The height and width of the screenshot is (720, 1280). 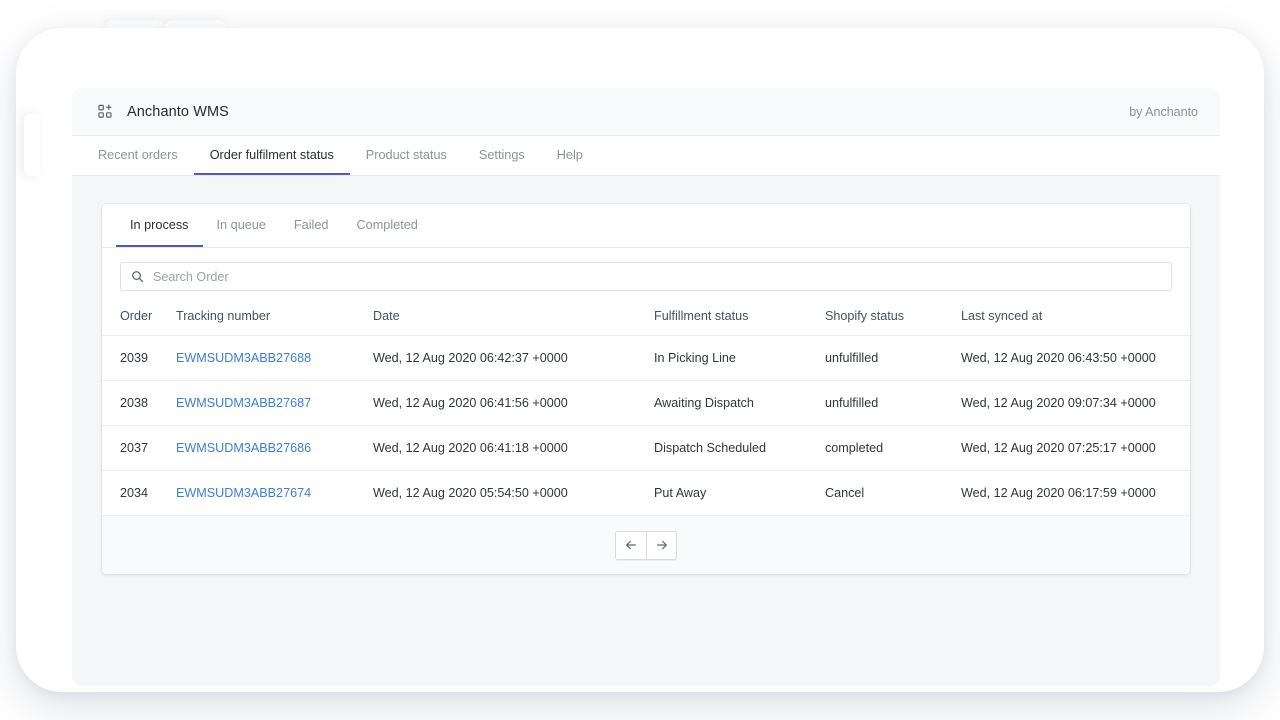 I want to click on cell-order: 2034, so click(x=139, y=492).